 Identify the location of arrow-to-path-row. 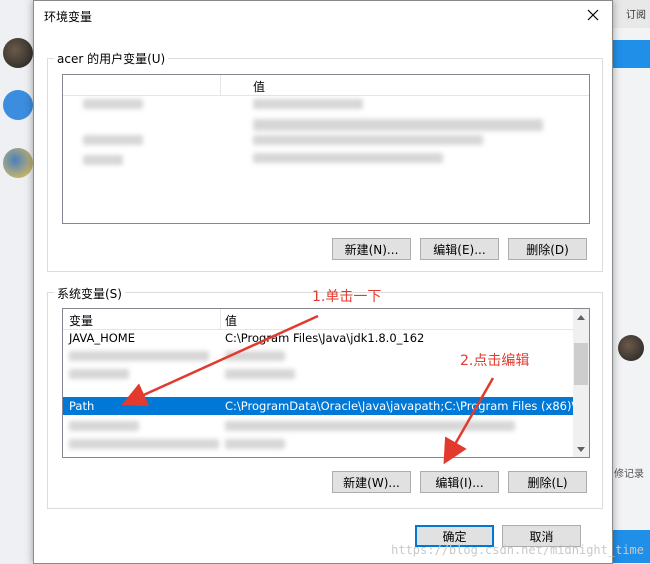
(220, 360).